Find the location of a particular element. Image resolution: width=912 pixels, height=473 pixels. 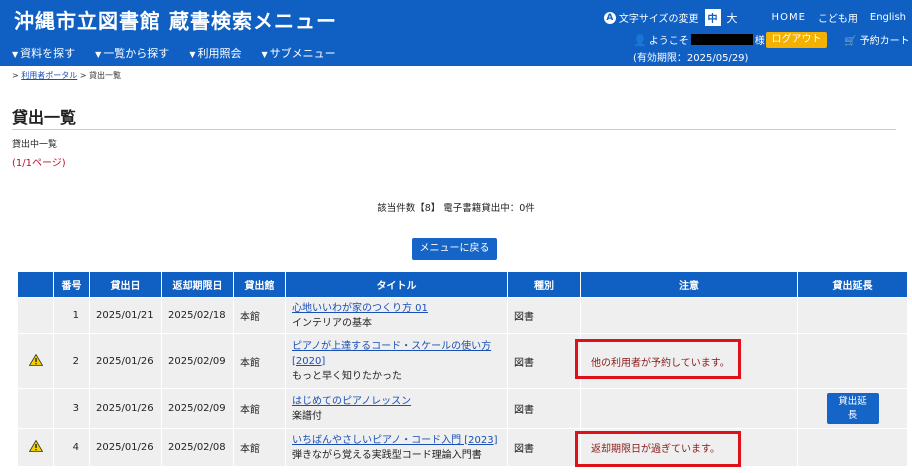

logout-button: ログアウト is located at coordinates (796, 40).